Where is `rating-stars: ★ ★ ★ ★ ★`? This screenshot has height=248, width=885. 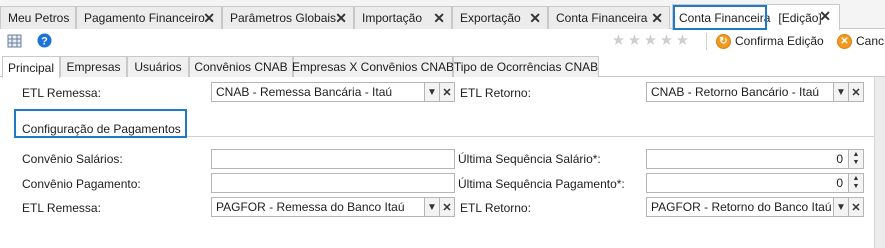 rating-stars: ★ ★ ★ ★ ★ is located at coordinates (650, 41).